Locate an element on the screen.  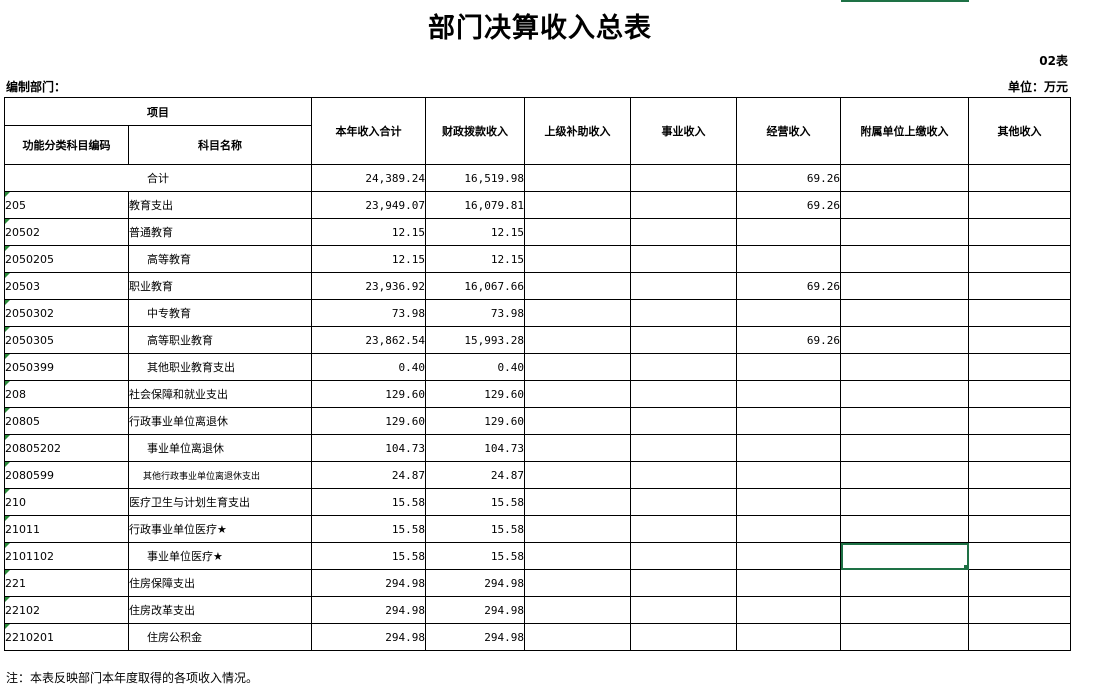
code-cell: 20503 is located at coordinates (66, 286).